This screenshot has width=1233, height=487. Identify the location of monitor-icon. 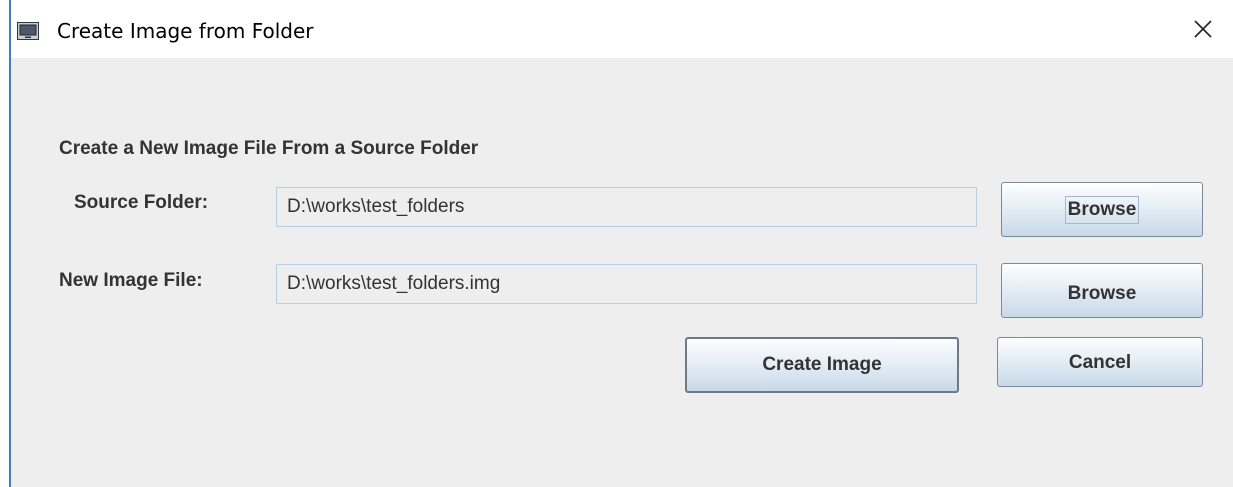
(28, 31).